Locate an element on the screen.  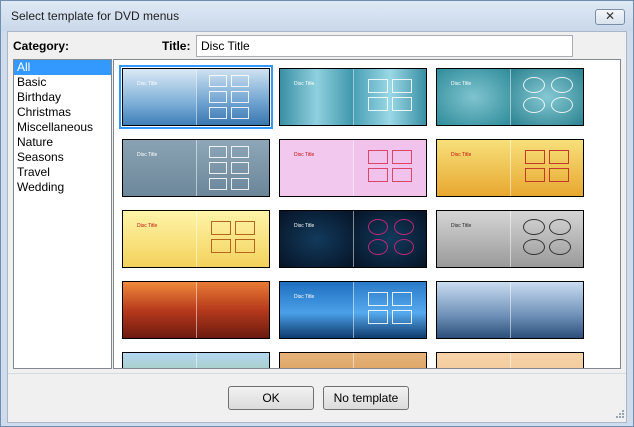
template-thumbnail-grey-blue: Disc Title is located at coordinates (196, 168).